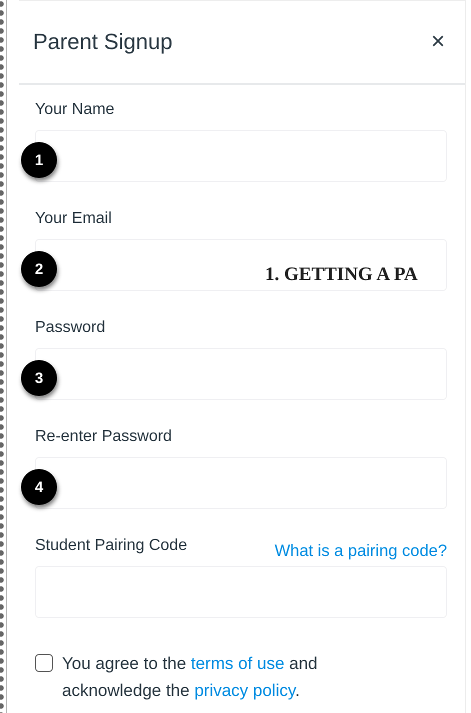 The height and width of the screenshot is (713, 471). What do you see at coordinates (44, 663) in the screenshot?
I see `agree-checkbox` at bounding box center [44, 663].